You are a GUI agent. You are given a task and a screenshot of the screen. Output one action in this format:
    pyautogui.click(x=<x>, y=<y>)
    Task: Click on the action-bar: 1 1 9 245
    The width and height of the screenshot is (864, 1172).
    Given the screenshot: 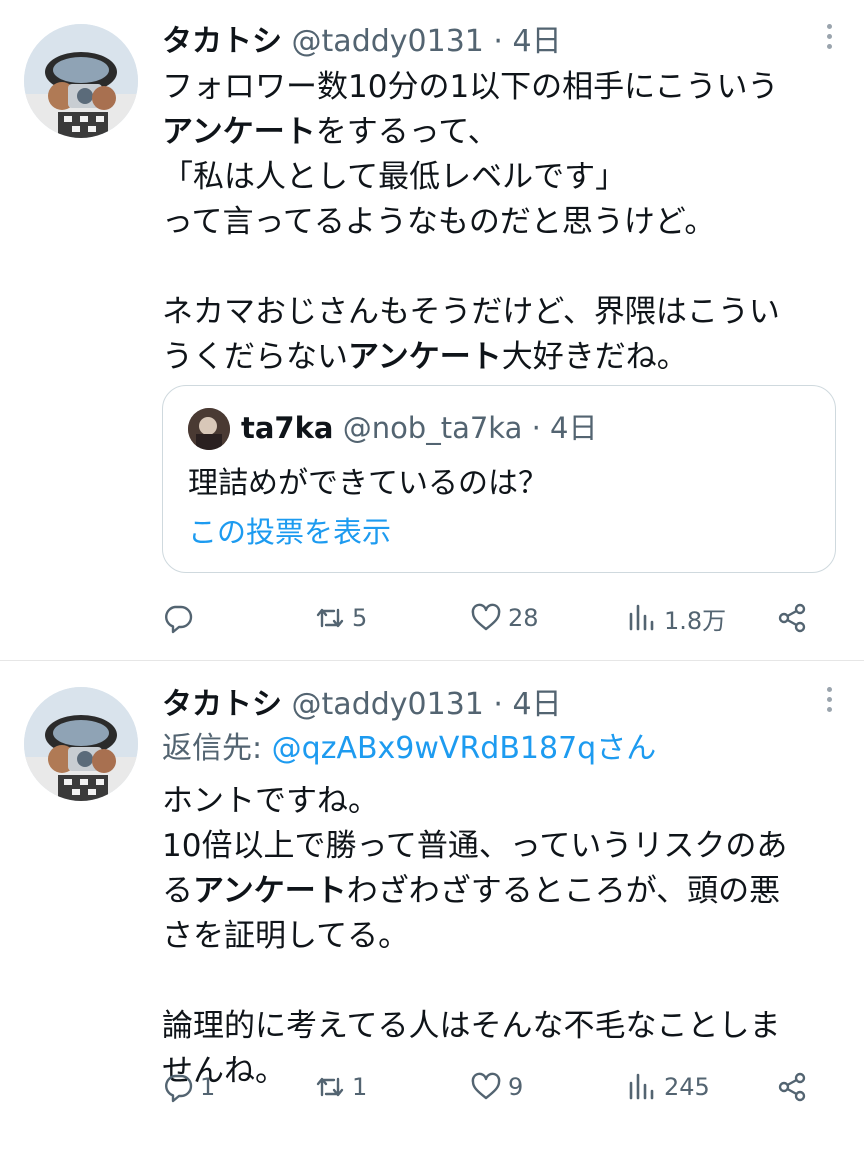 What is the action you would take?
    pyautogui.click(x=502, y=1087)
    